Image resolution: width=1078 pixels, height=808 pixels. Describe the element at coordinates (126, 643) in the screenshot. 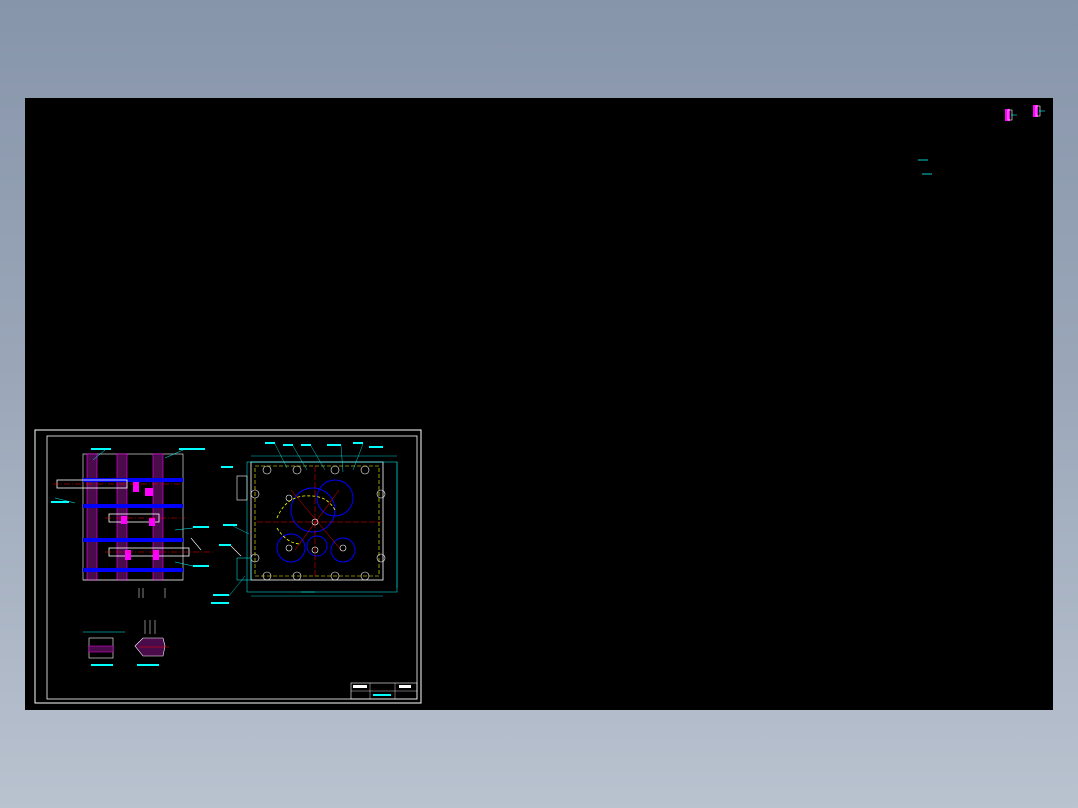

I see `detail-views` at that location.